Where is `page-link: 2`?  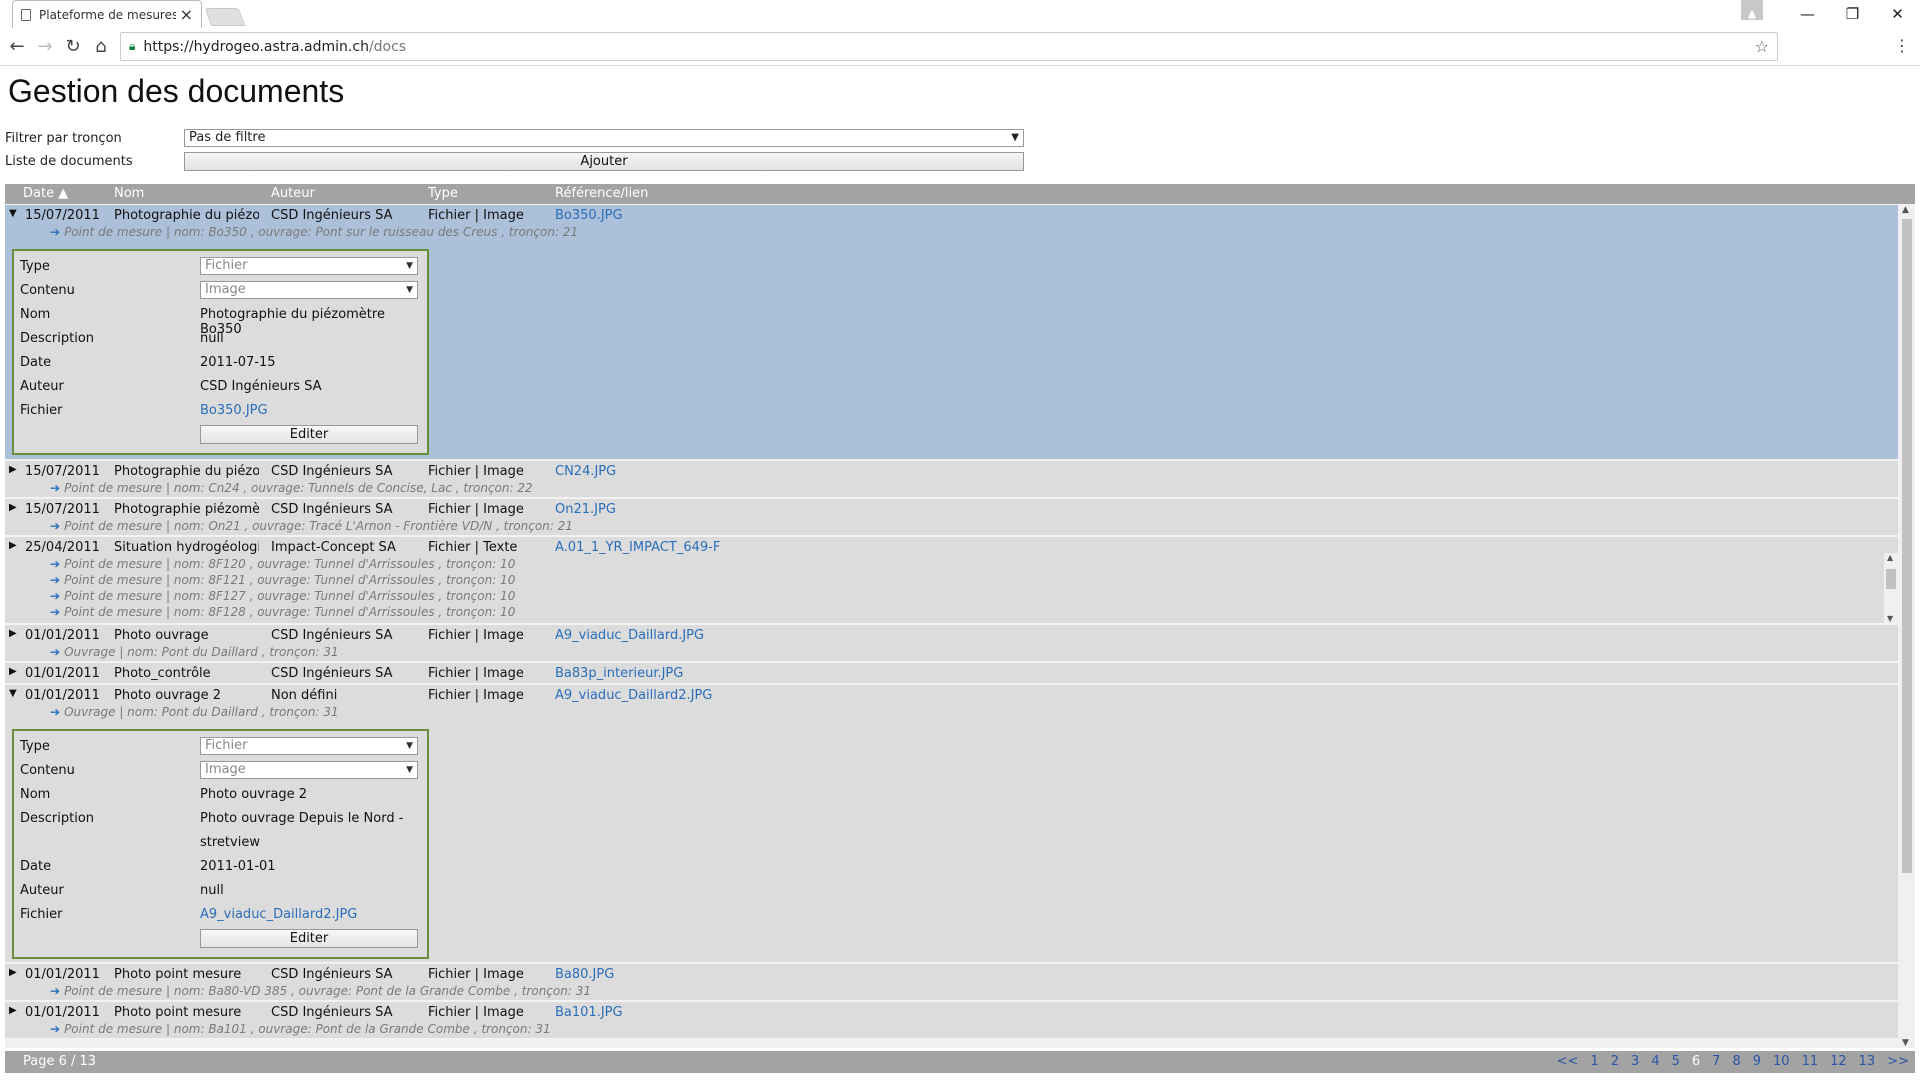
page-link: 2 is located at coordinates (1615, 1061).